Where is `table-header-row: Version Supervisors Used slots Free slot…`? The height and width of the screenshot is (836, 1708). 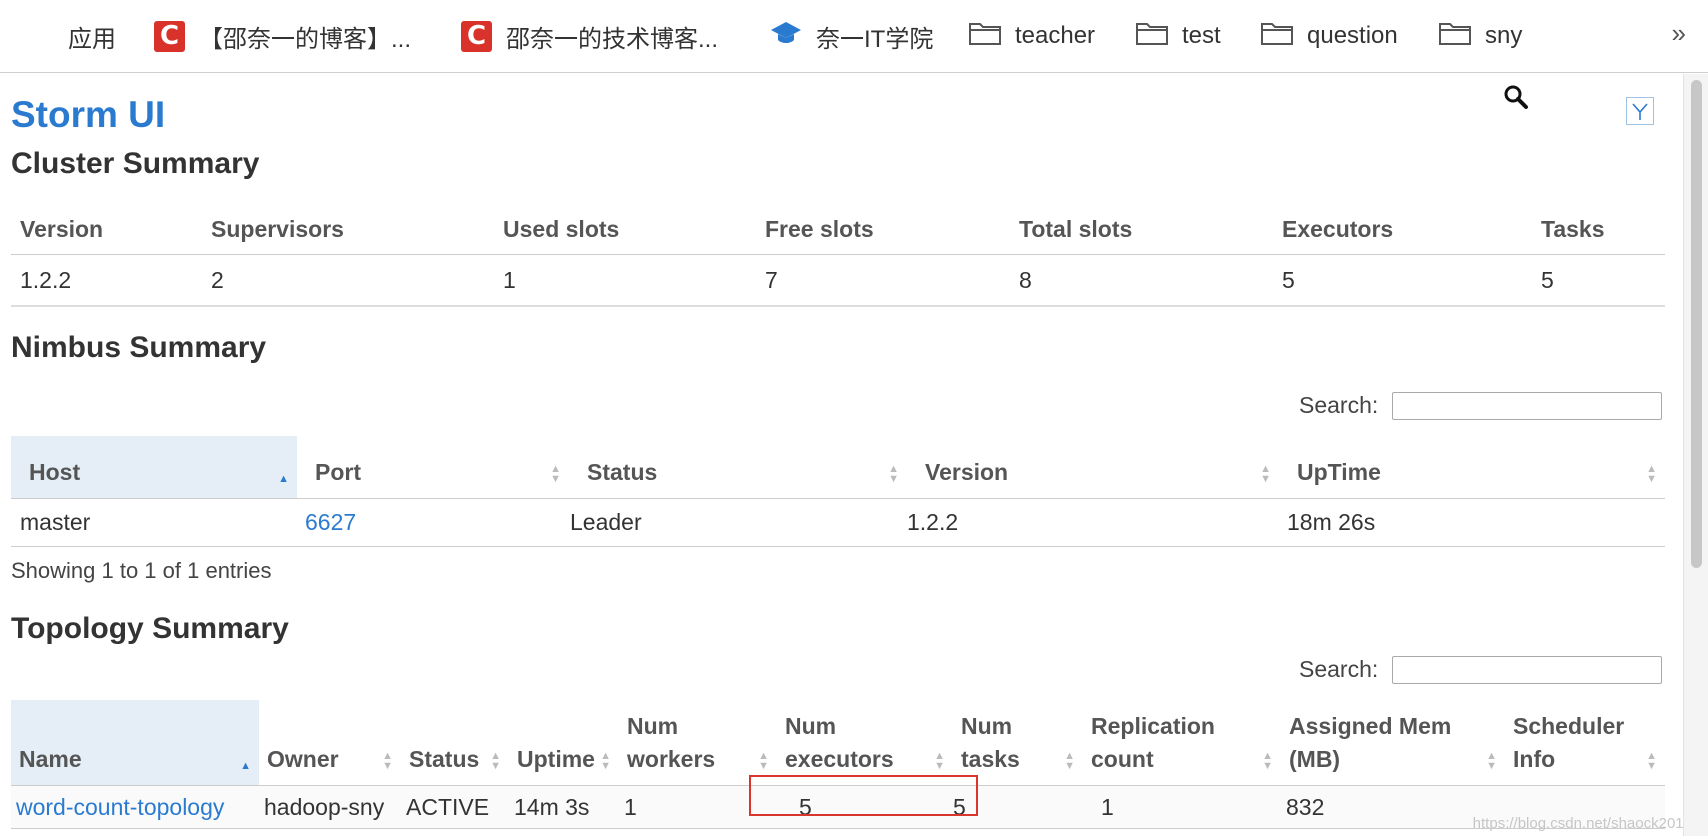 table-header-row: Version Supervisors Used slots Free slot… is located at coordinates (838, 229).